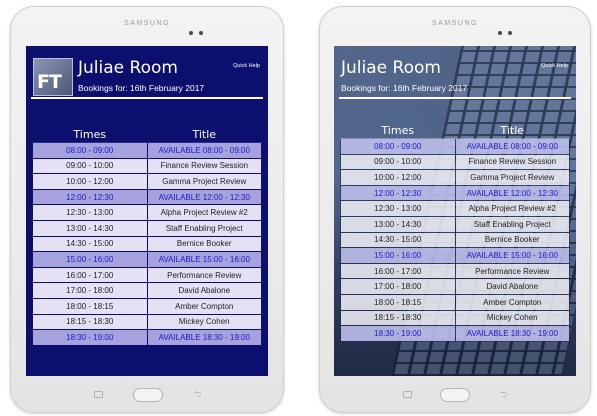  What do you see at coordinates (512, 286) in the screenshot?
I see `booking-title-cell: David Abalone` at bounding box center [512, 286].